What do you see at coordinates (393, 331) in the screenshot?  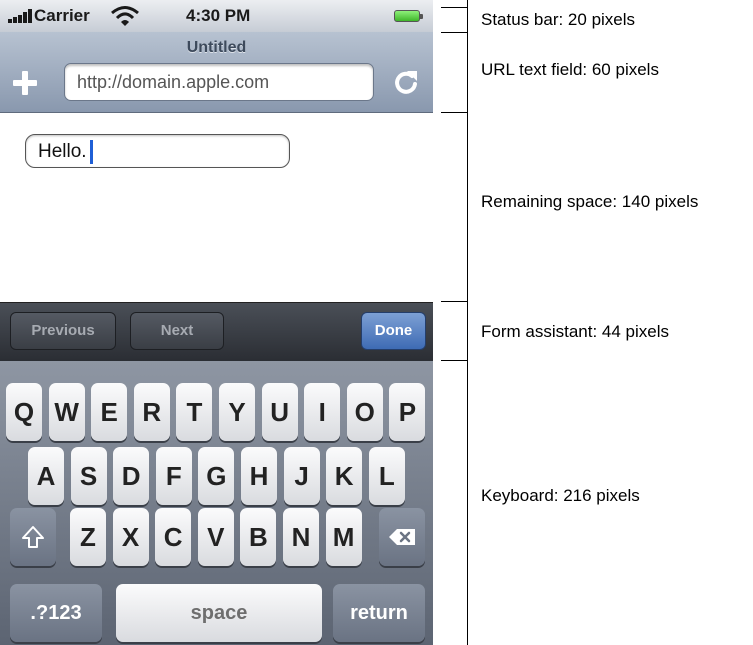 I see `done-button: Done` at bounding box center [393, 331].